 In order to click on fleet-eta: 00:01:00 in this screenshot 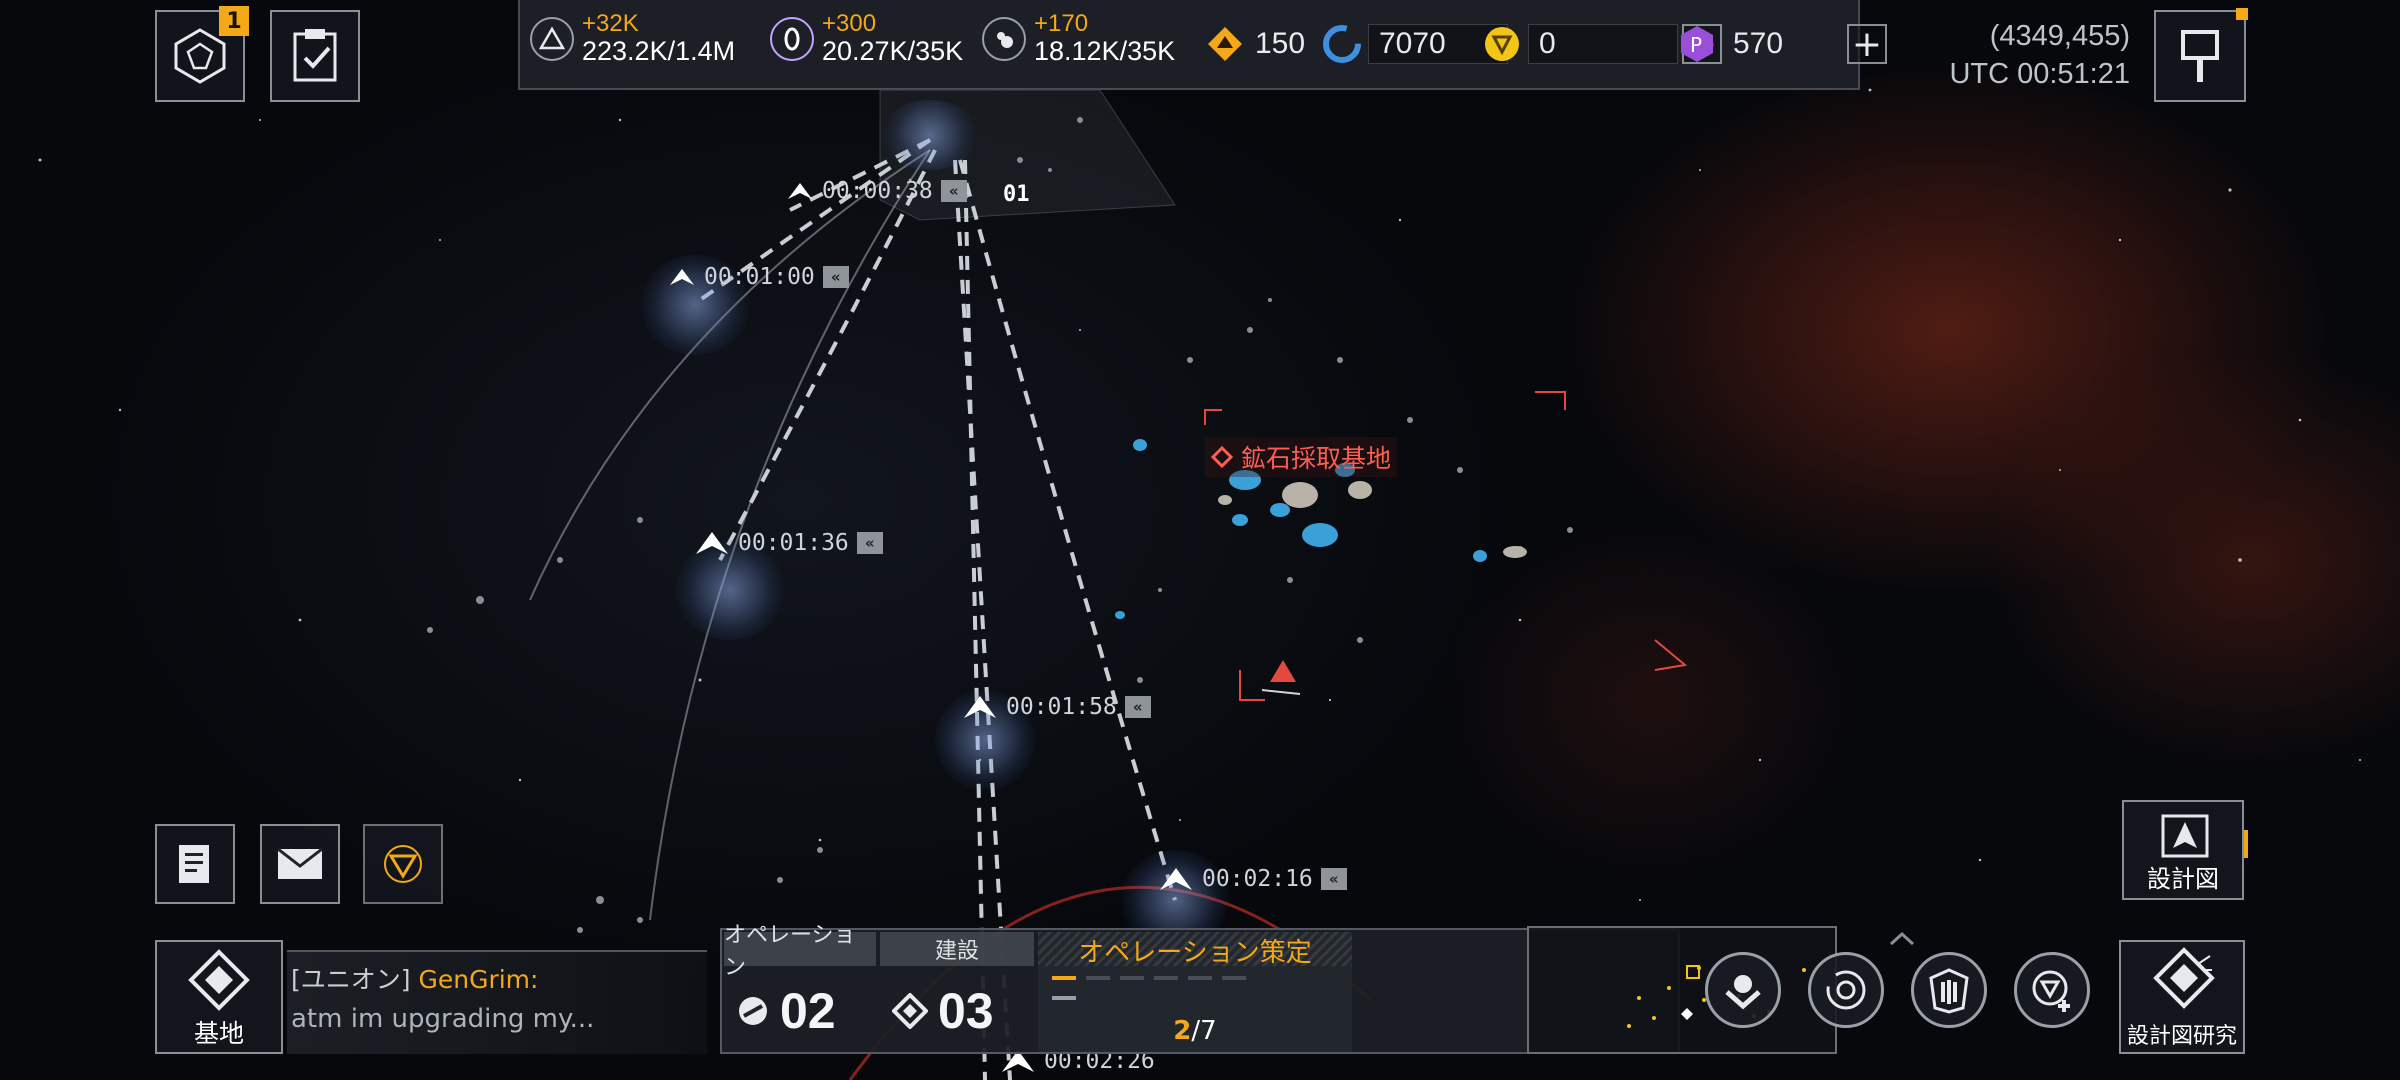, I will do `click(759, 277)`.